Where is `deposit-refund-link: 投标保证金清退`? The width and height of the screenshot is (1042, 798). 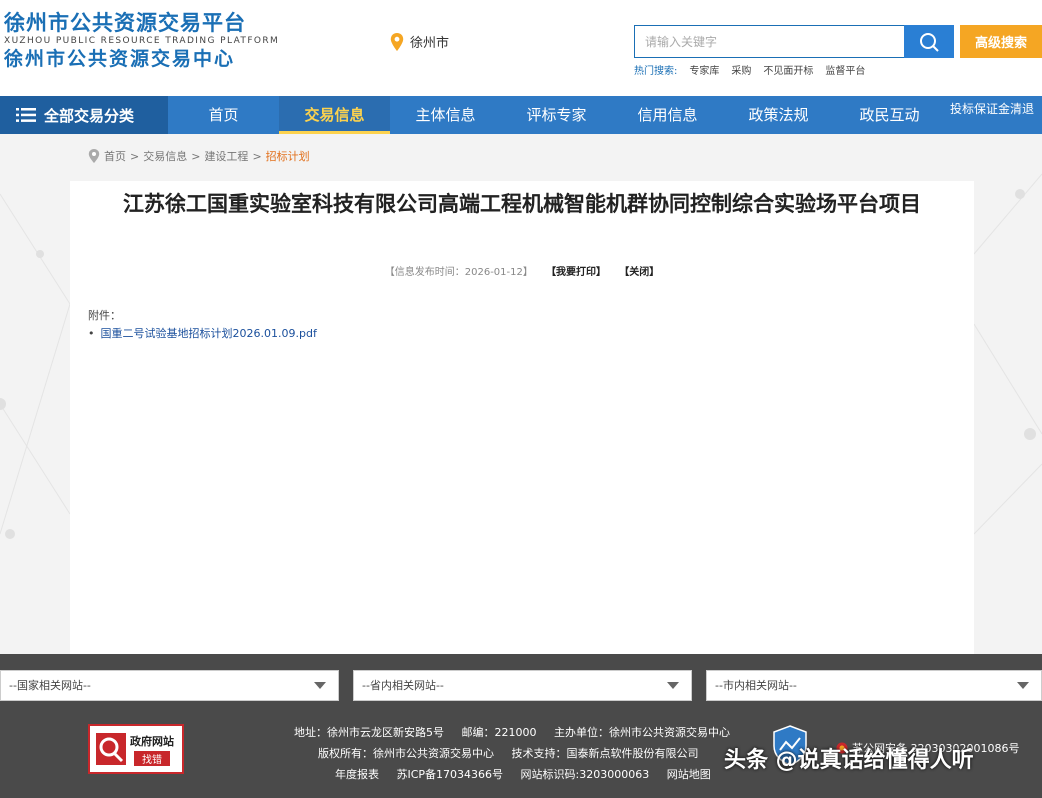
deposit-refund-link: 投标保证金清退 is located at coordinates (992, 108).